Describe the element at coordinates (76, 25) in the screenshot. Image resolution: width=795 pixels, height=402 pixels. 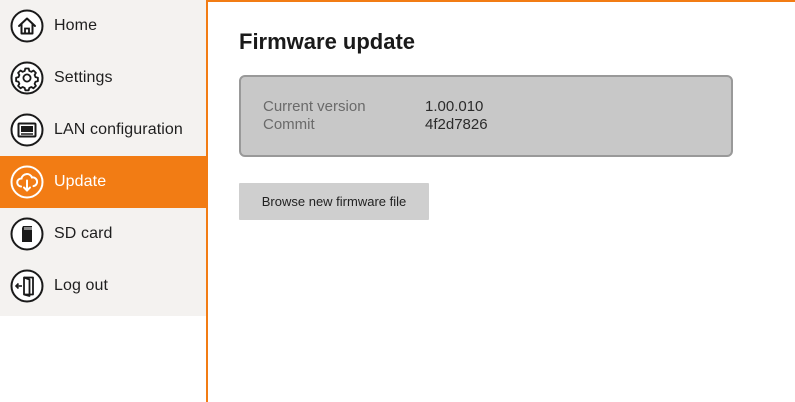
I see `sidebar-item-label: Home` at that location.